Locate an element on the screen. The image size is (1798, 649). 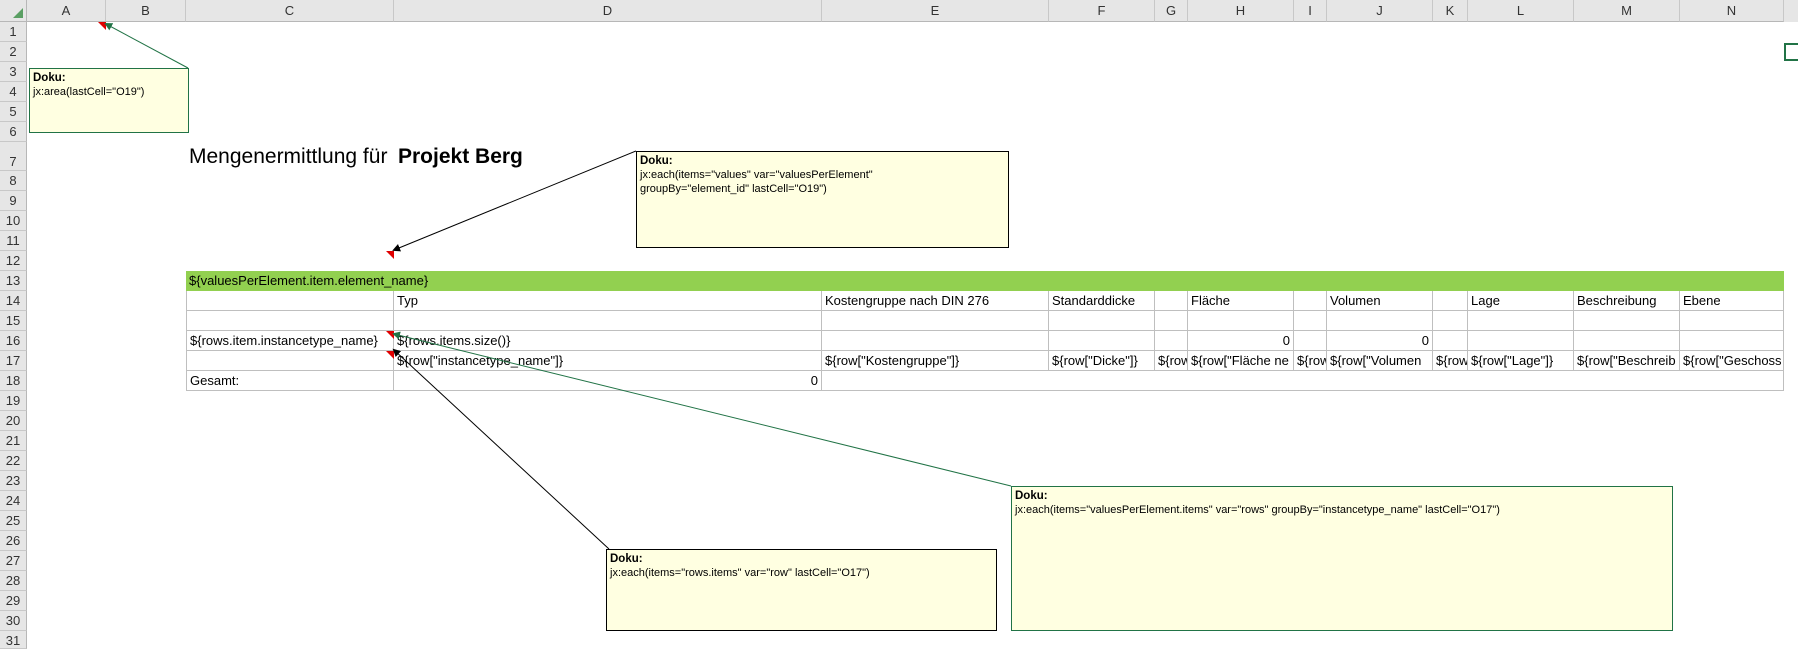
comment-marker-c16 is located at coordinates (390, 335).